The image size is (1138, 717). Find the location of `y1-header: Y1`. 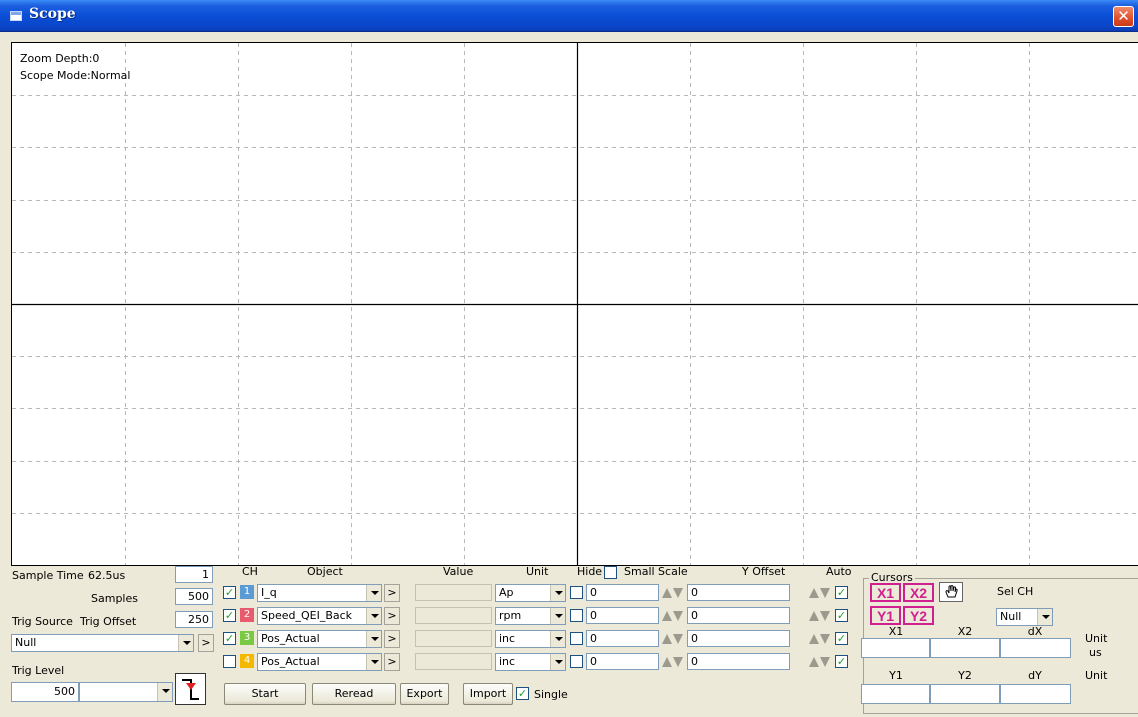

y1-header: Y1 is located at coordinates (896, 675).